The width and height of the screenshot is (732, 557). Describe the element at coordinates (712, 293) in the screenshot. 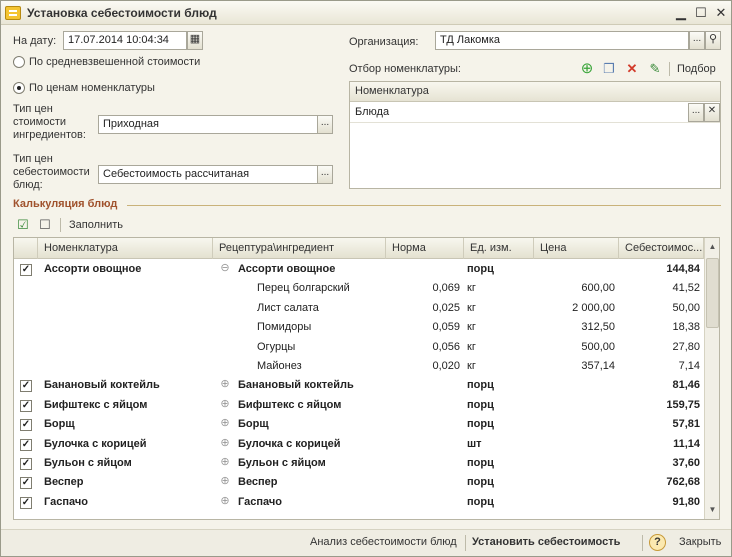

I see `scroll-thumb` at that location.